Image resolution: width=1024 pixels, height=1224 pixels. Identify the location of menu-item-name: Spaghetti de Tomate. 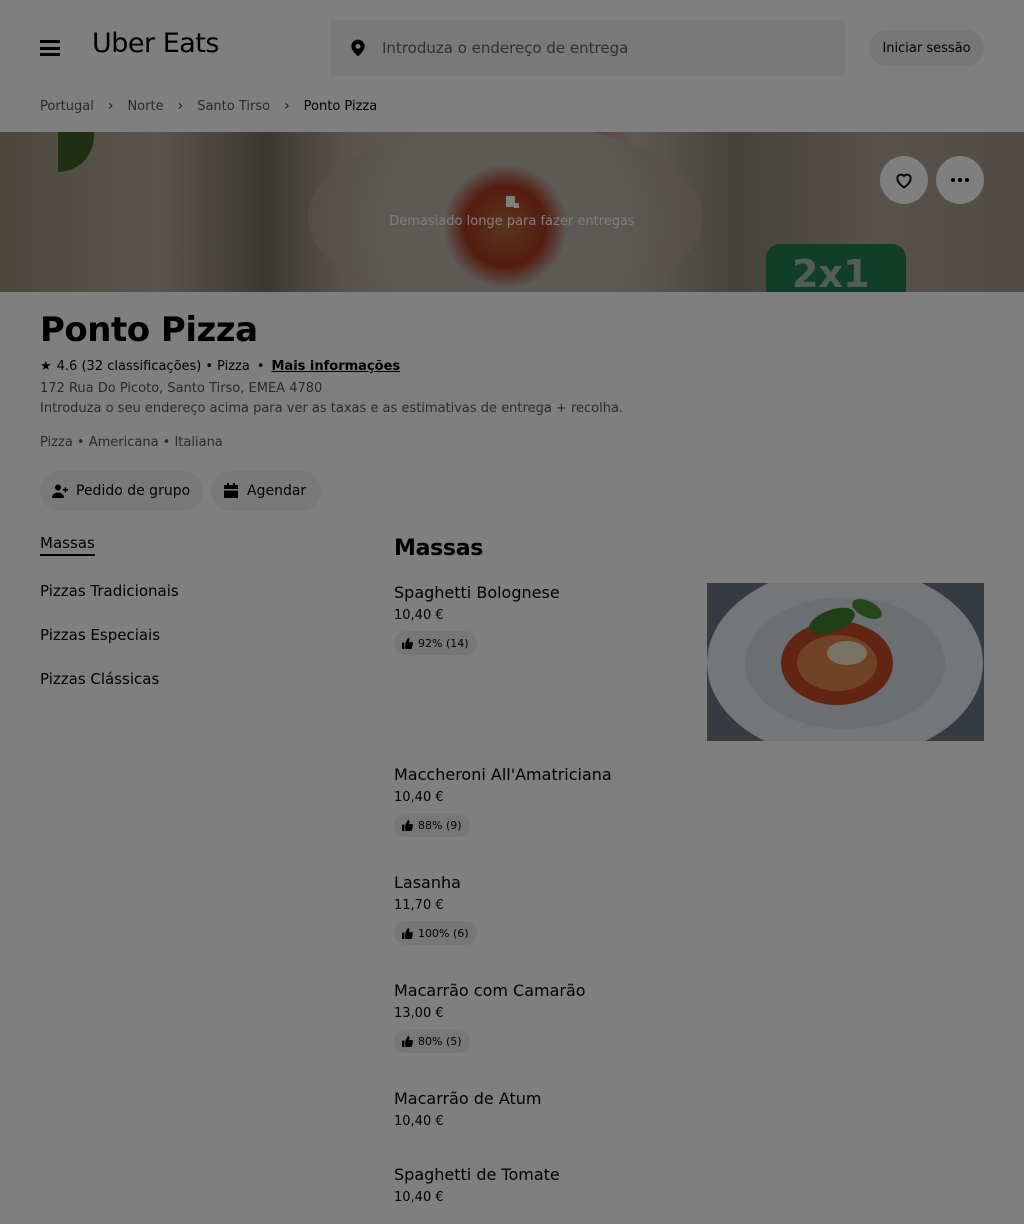
(477, 1174).